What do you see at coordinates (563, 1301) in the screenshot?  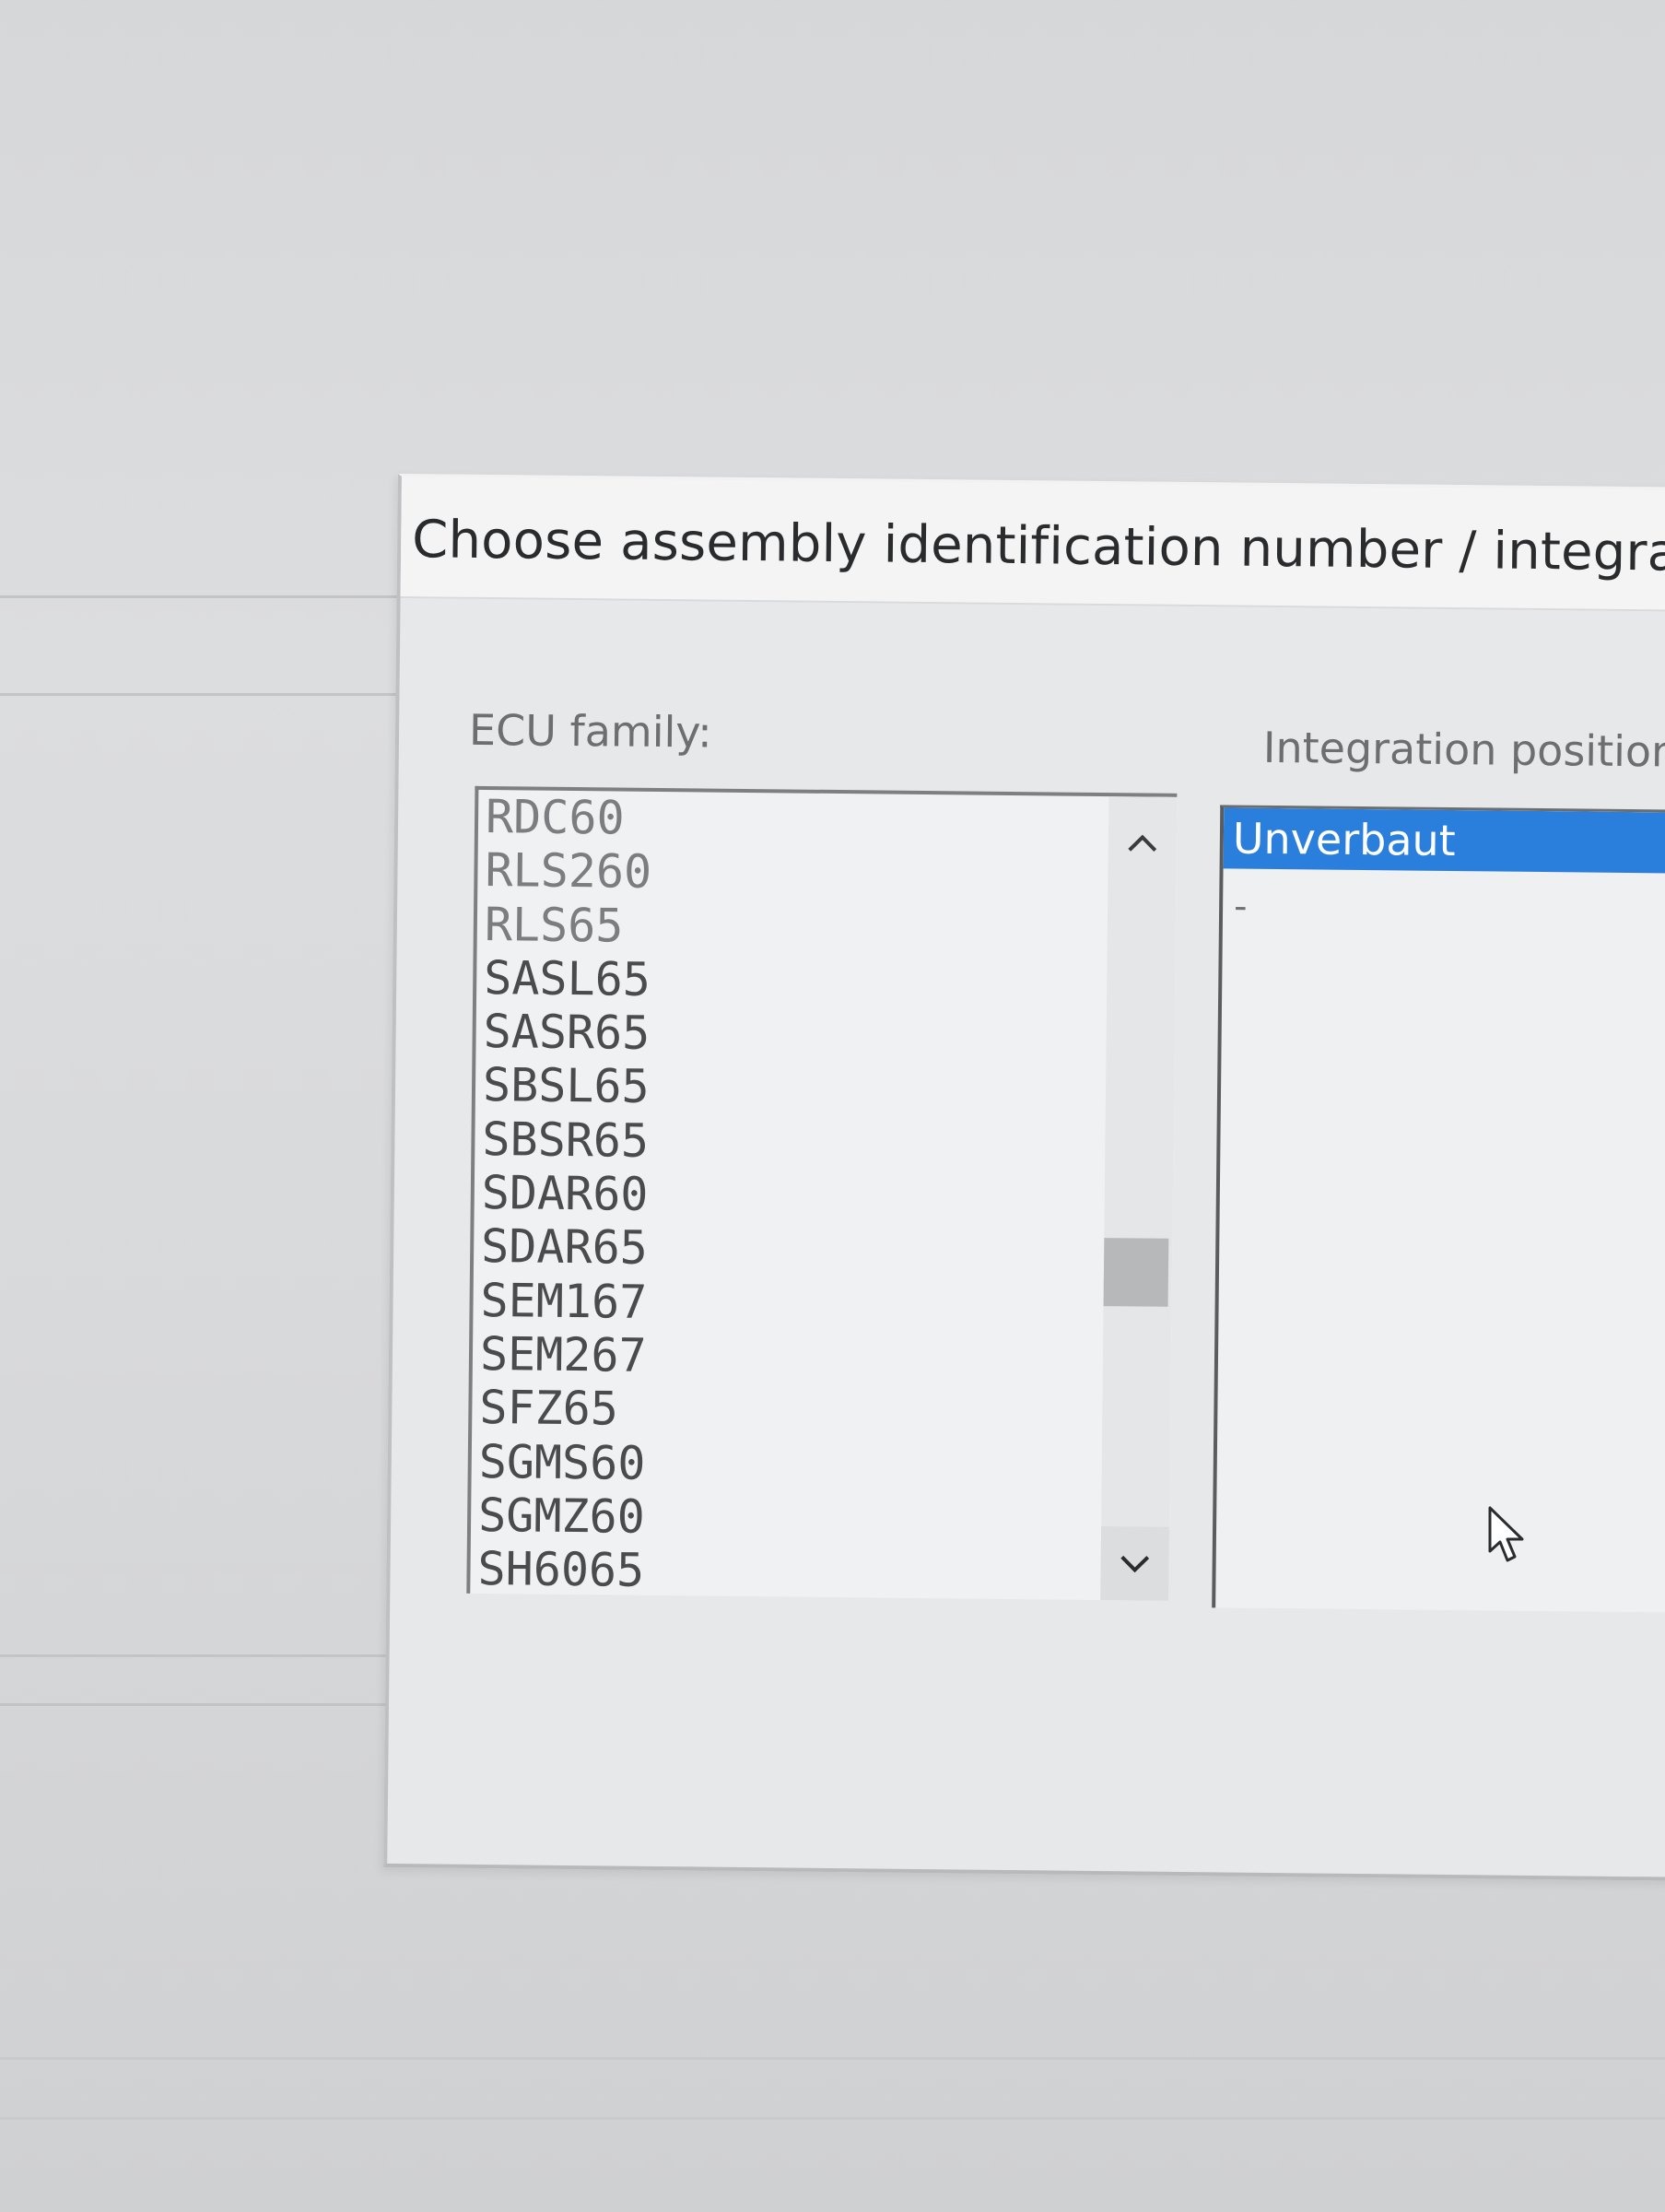 I see `list-item-sem167: SEM167` at bounding box center [563, 1301].